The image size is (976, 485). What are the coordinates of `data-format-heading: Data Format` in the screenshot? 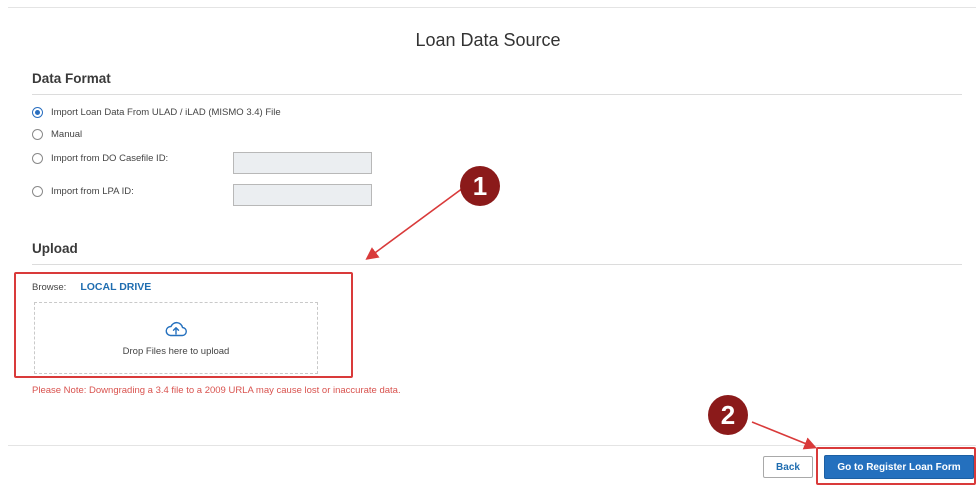 It's located at (71, 78).